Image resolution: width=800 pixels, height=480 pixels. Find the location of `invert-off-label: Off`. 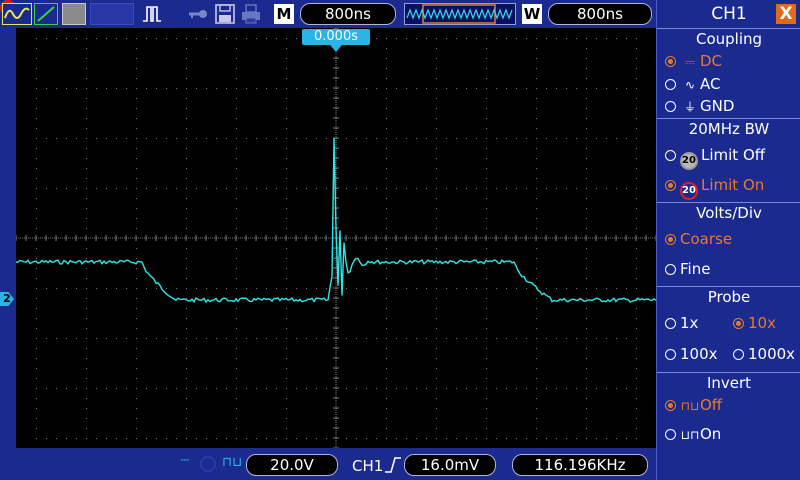

invert-off-label: Off is located at coordinates (711, 405).